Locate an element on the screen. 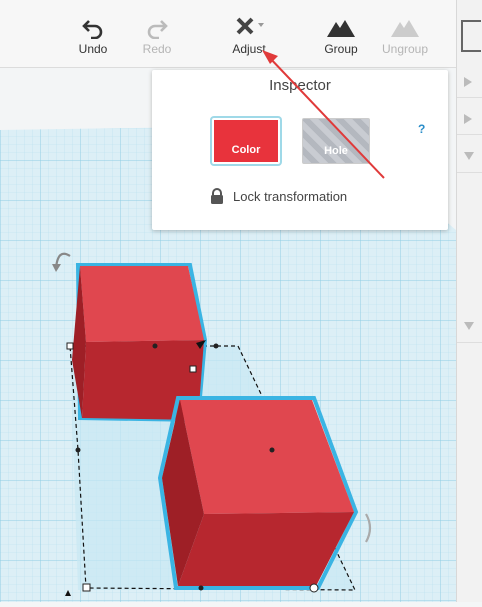 The height and width of the screenshot is (607, 482). color-swatch-button: Color is located at coordinates (246, 141).